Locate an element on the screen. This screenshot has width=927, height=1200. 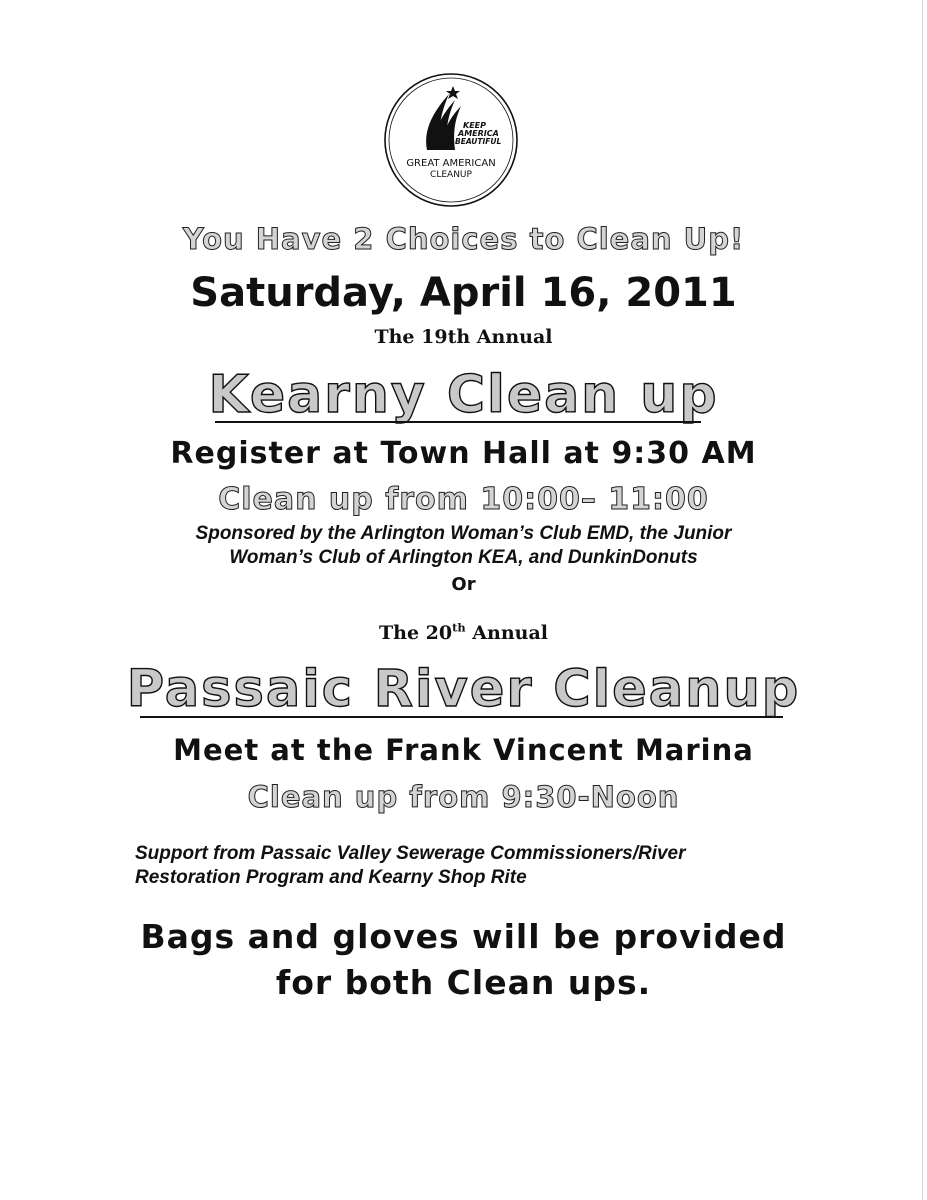
passaic-support-line2: Restoration Program and Kearny Shop Rite is located at coordinates (331, 877).